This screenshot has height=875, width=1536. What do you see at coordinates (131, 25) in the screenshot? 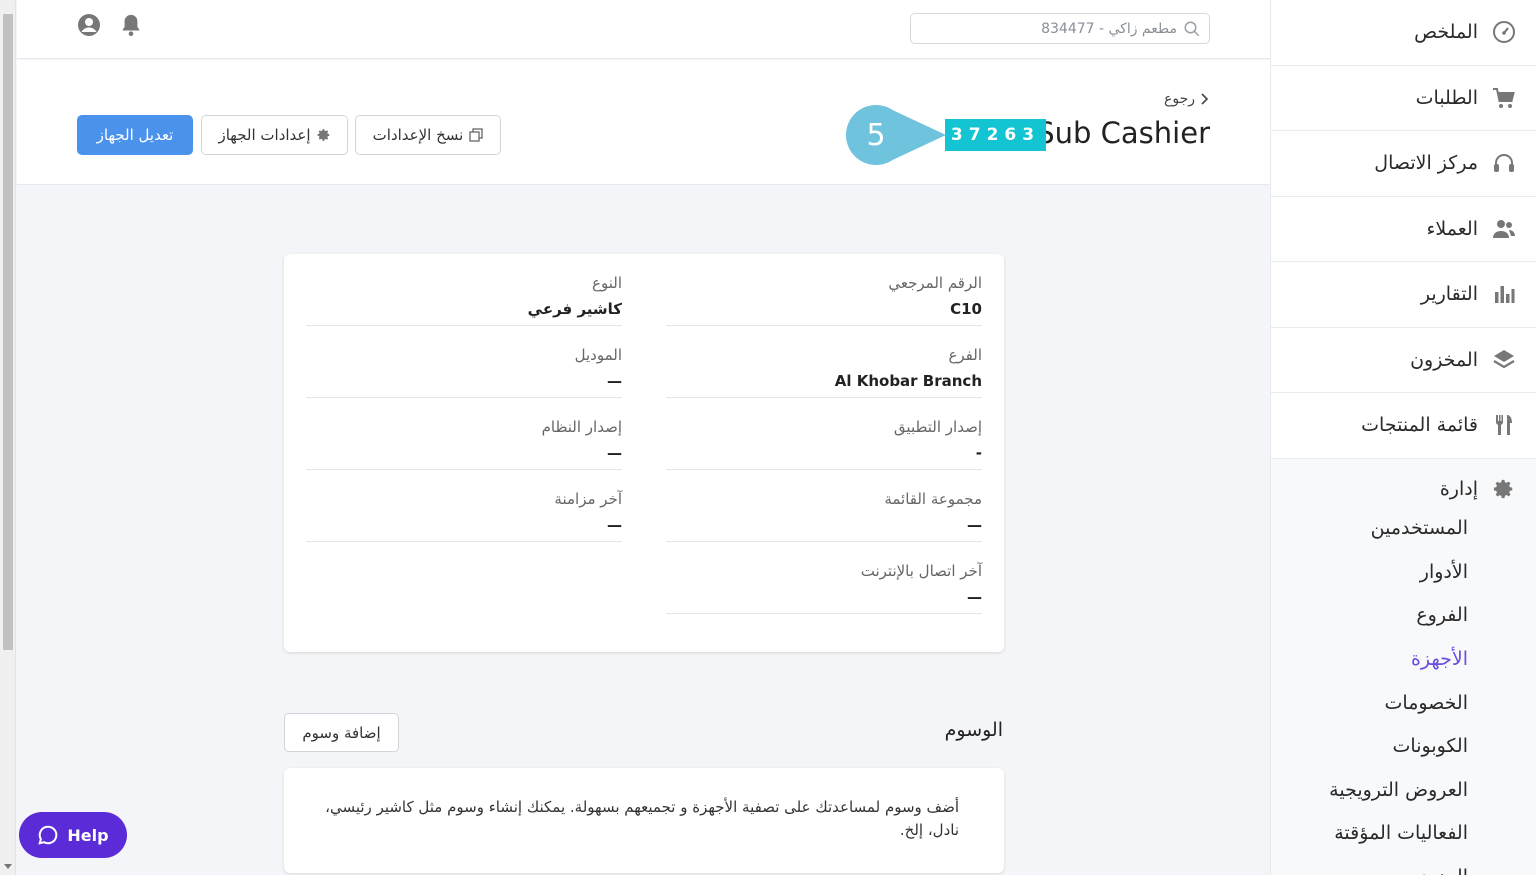
I see `bell-icon` at bounding box center [131, 25].